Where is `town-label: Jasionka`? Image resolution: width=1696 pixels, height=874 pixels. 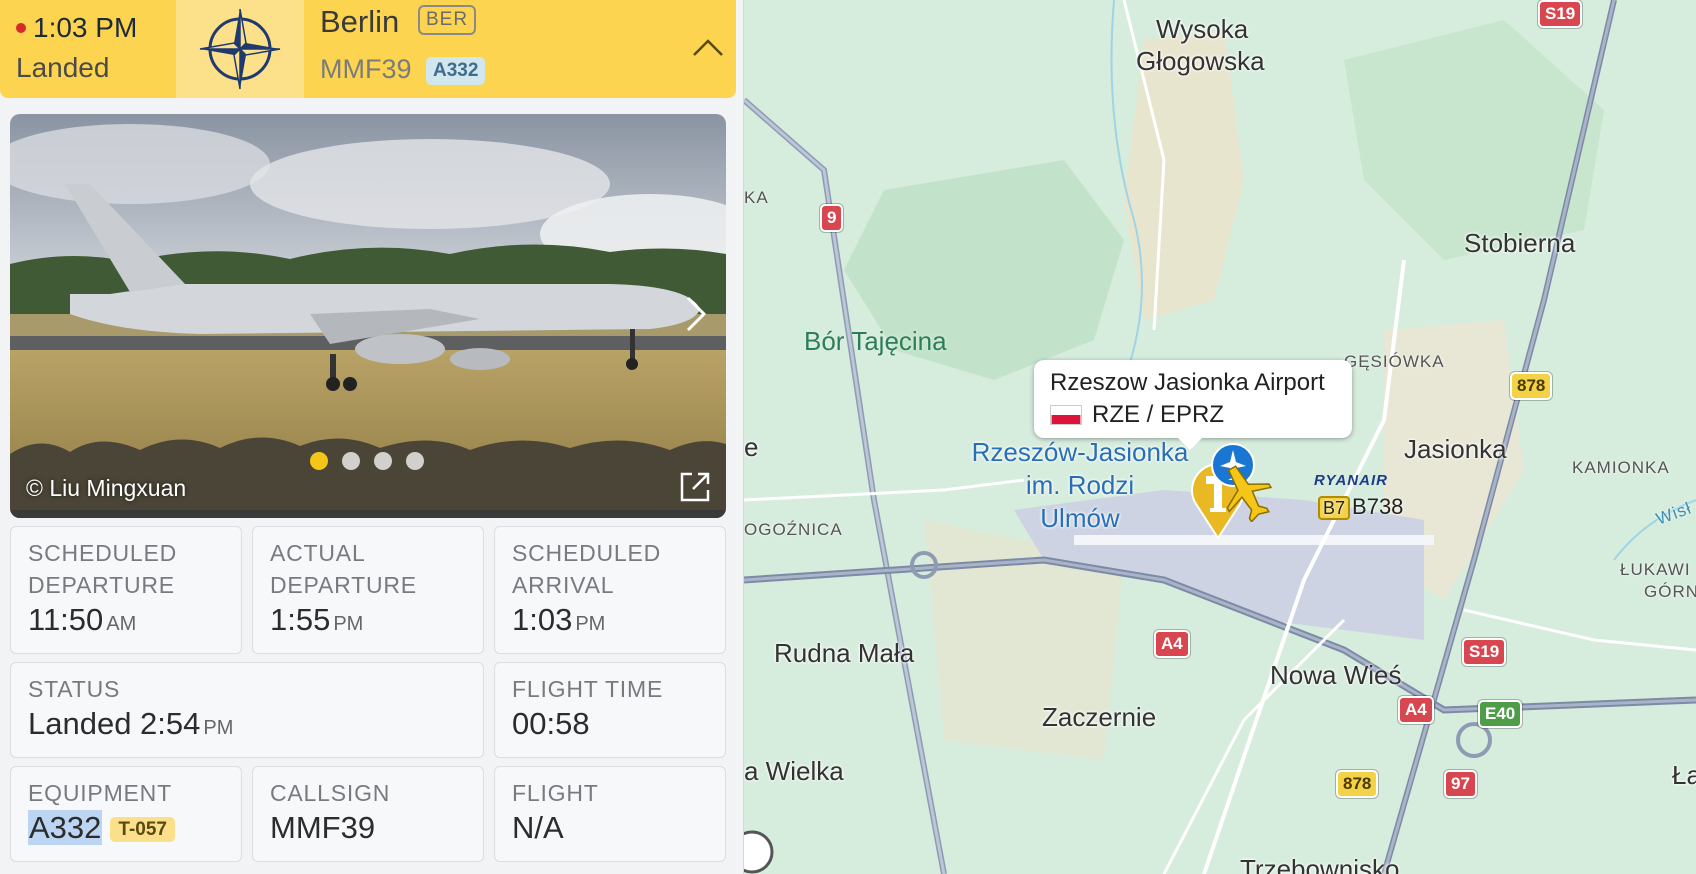 town-label: Jasionka is located at coordinates (1455, 449).